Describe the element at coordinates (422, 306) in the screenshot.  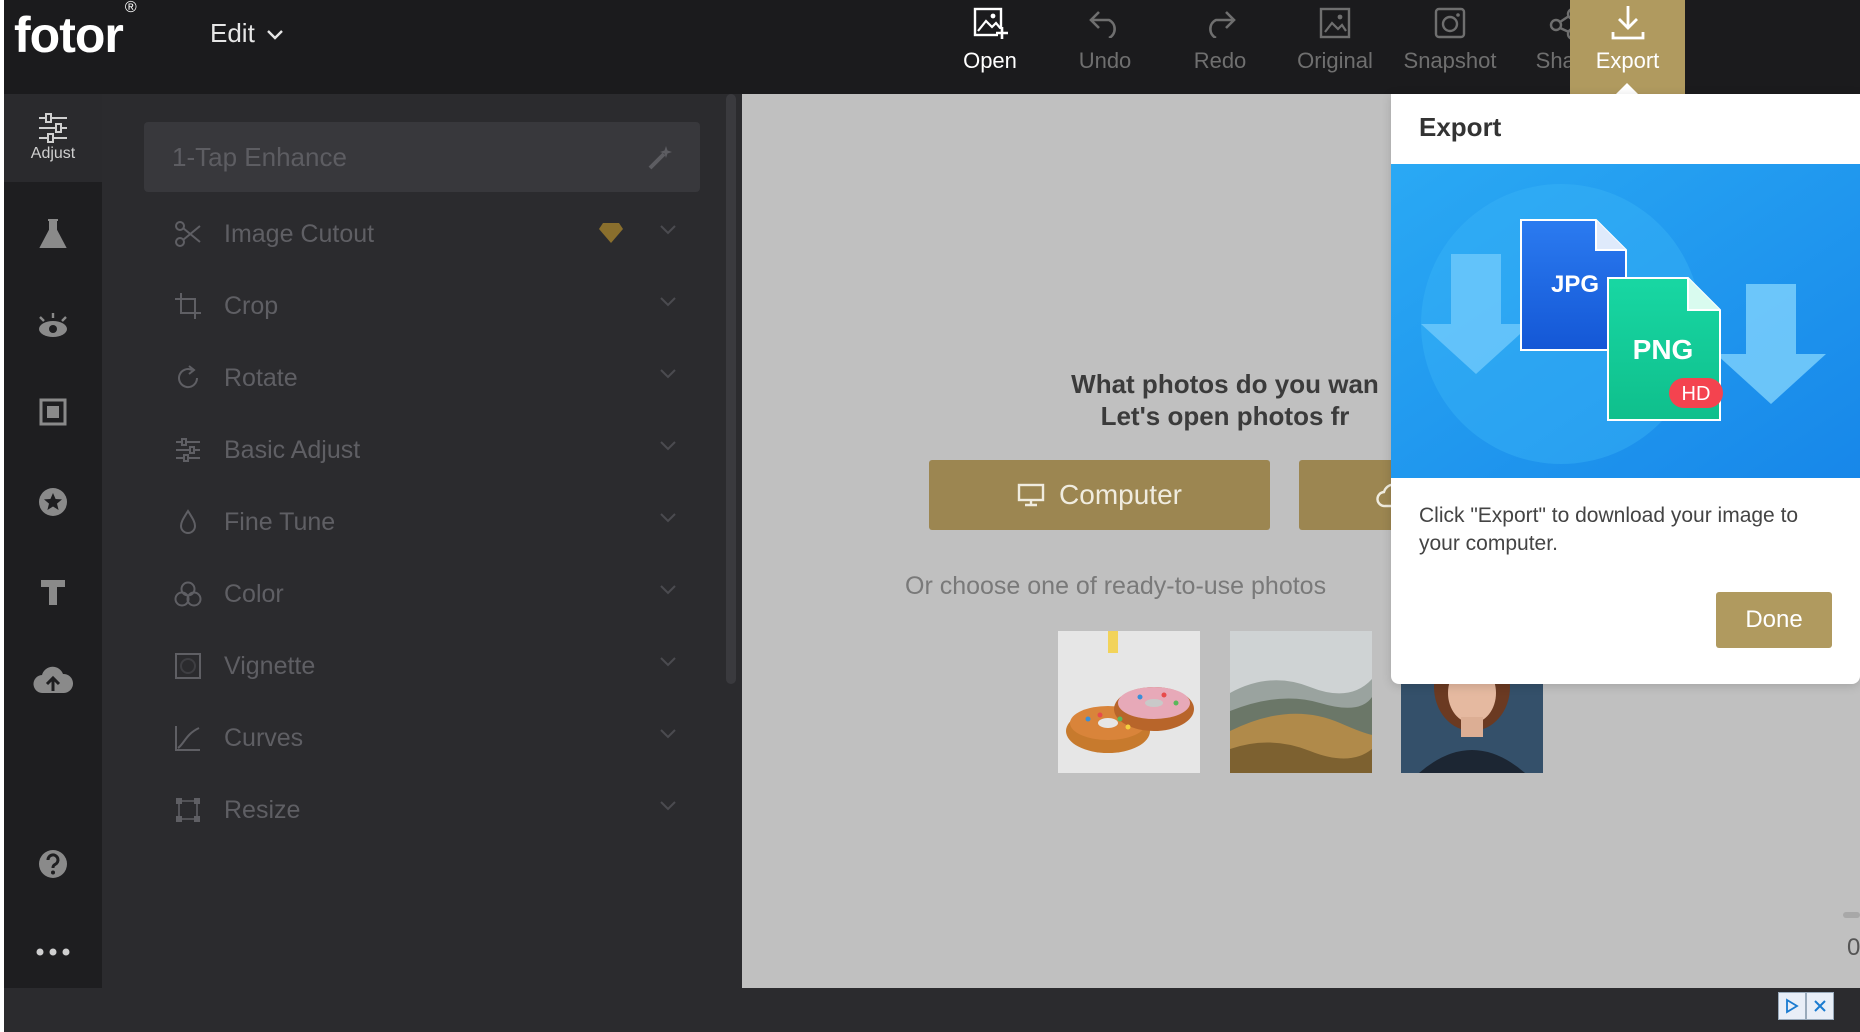
I see `panel-item-crop: Crop` at that location.